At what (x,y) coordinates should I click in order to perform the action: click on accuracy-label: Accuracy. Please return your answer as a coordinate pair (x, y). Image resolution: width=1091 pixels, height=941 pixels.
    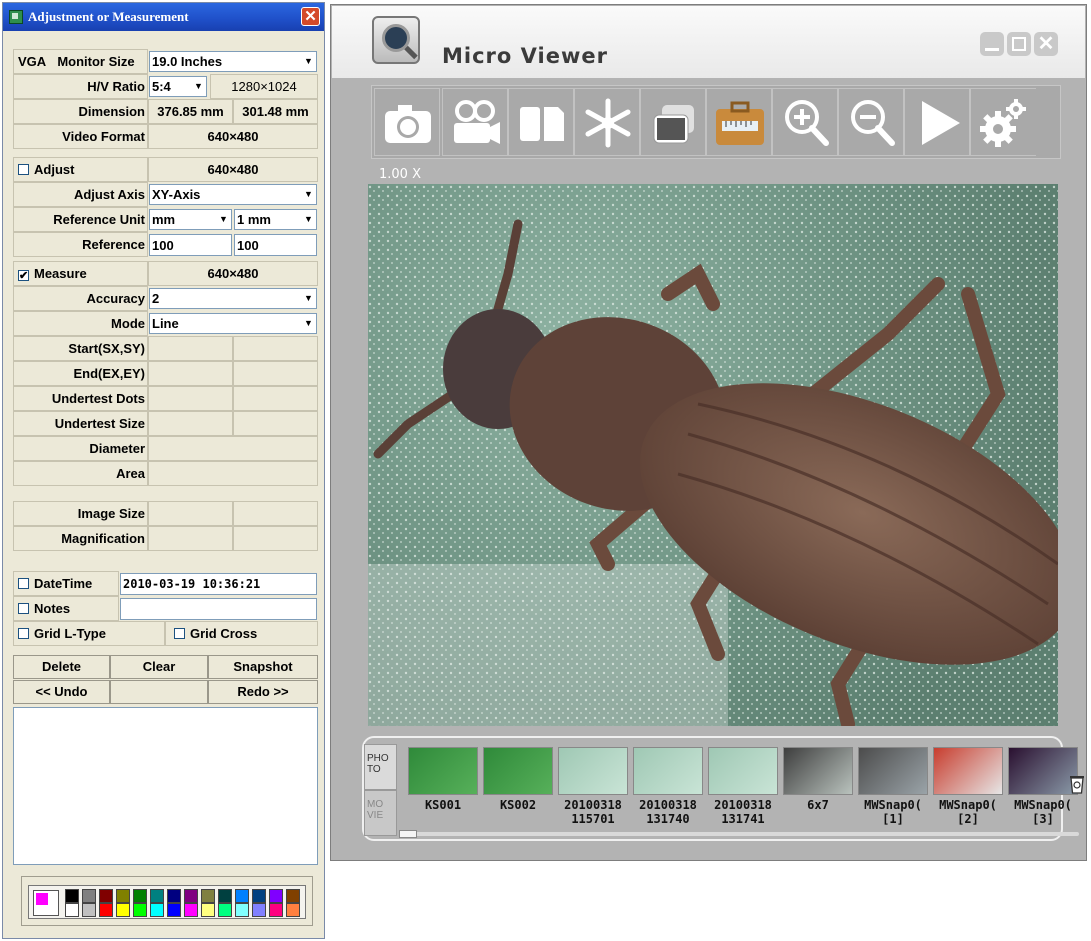
    Looking at the image, I should click on (80, 298).